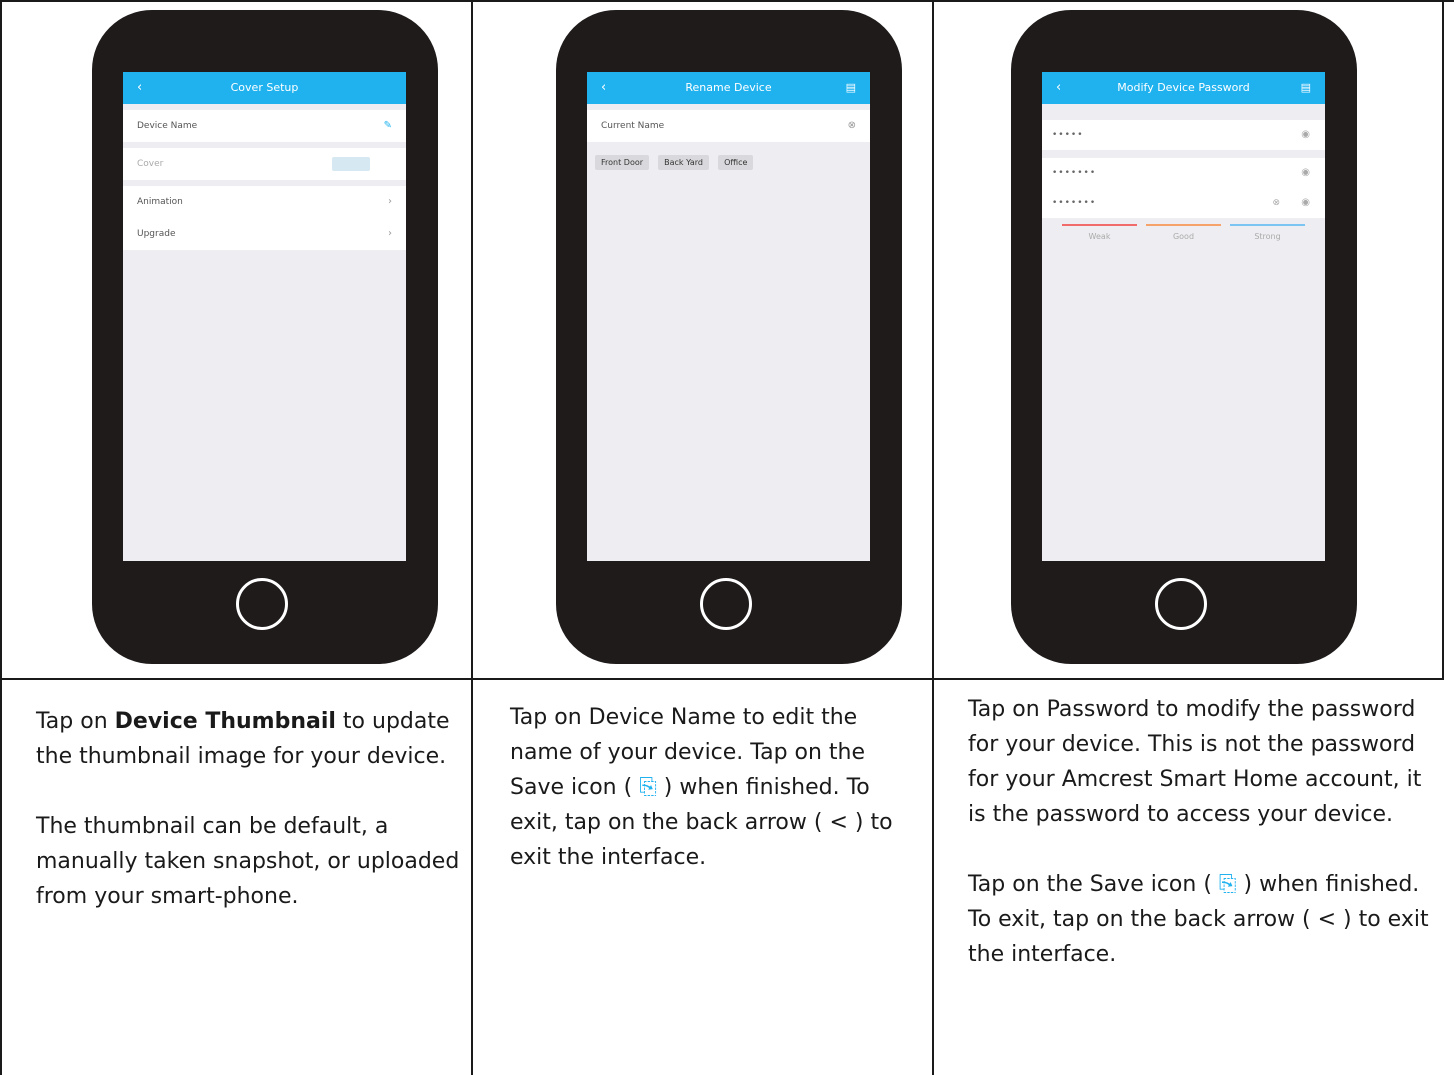 The width and height of the screenshot is (1454, 1075). Describe the element at coordinates (1183, 203) in the screenshot. I see `confirm-password-field: ••••••• ⊗ ◉` at that location.